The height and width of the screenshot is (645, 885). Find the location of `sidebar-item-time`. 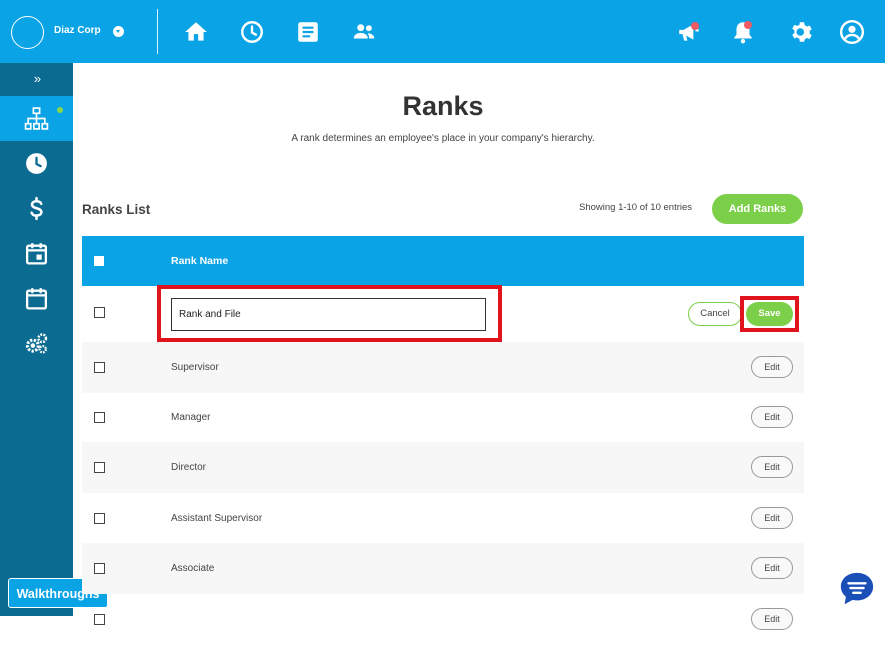

sidebar-item-time is located at coordinates (36, 163).